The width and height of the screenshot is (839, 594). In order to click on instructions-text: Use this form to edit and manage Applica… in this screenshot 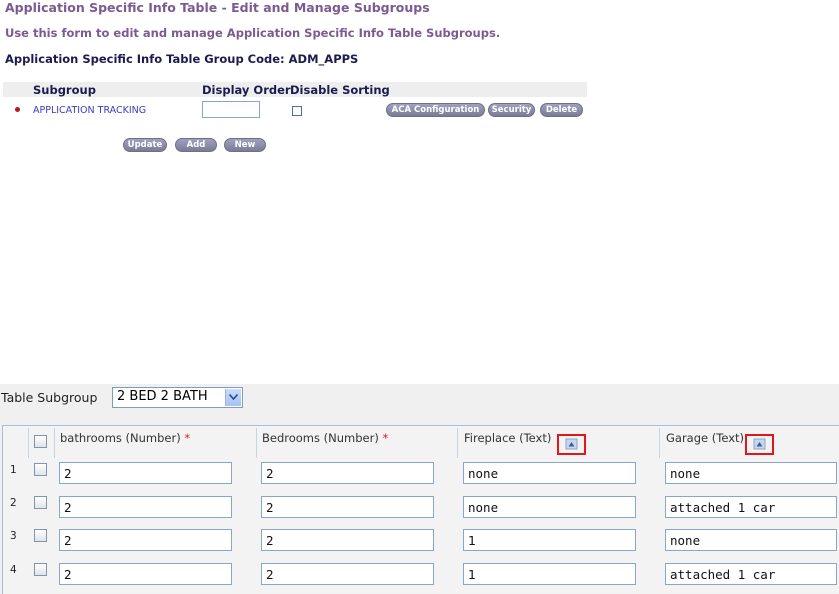, I will do `click(253, 33)`.